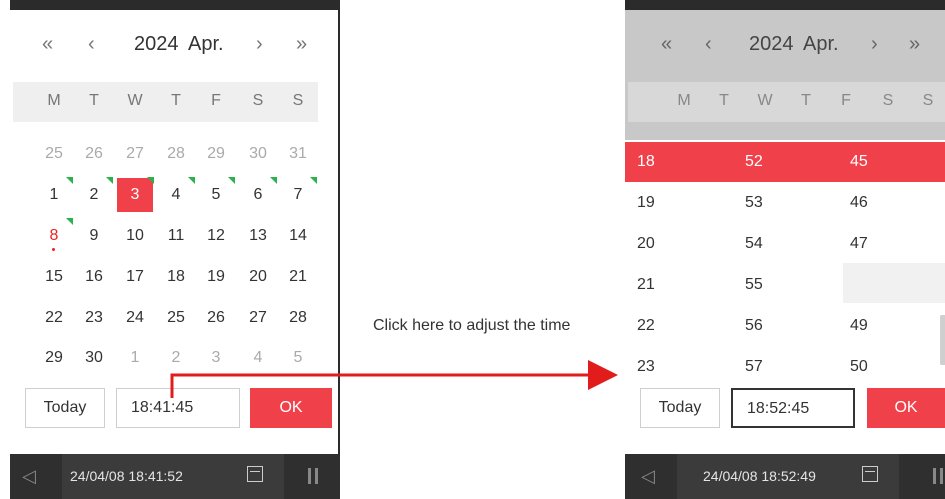  What do you see at coordinates (859, 203) in the screenshot?
I see `second-option: 46` at bounding box center [859, 203].